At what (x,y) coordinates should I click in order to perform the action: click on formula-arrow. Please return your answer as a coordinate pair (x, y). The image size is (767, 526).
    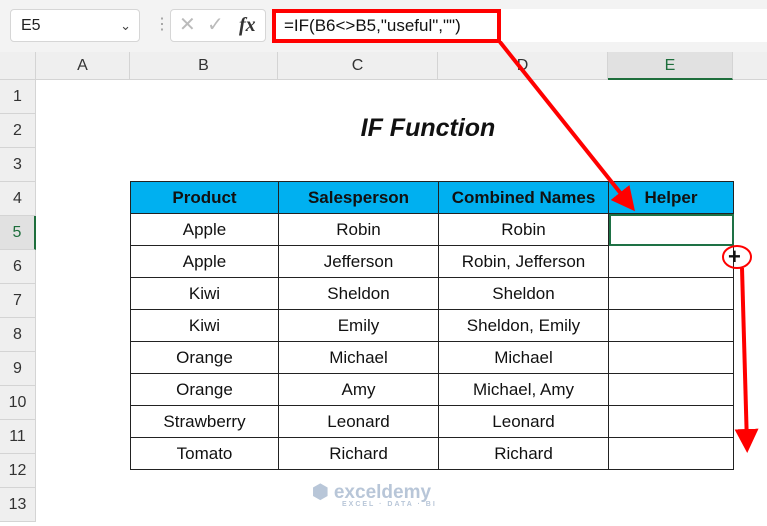
    Looking at the image, I should click on (566, 126).